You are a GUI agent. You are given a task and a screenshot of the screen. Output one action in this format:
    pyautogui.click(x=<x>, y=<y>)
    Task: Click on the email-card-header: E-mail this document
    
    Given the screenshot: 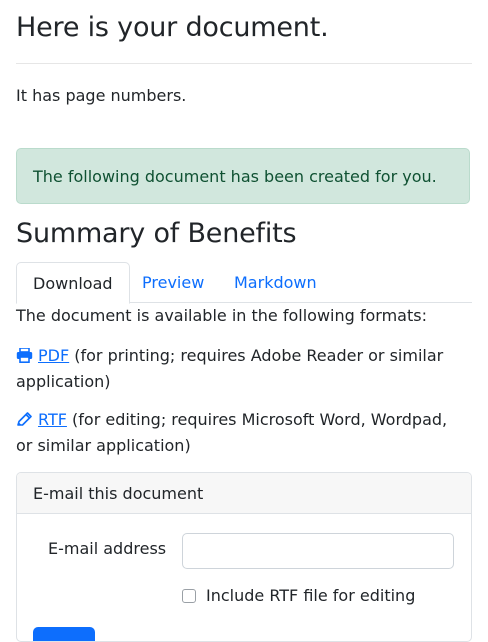 What is the action you would take?
    pyautogui.click(x=244, y=493)
    